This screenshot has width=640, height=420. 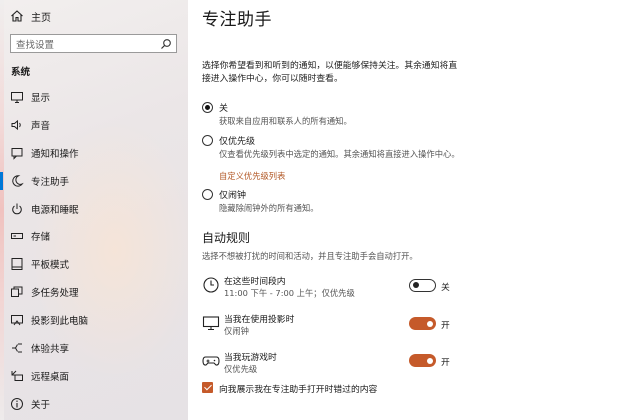 What do you see at coordinates (17, 125) in the screenshot?
I see `speaker-icon` at bounding box center [17, 125].